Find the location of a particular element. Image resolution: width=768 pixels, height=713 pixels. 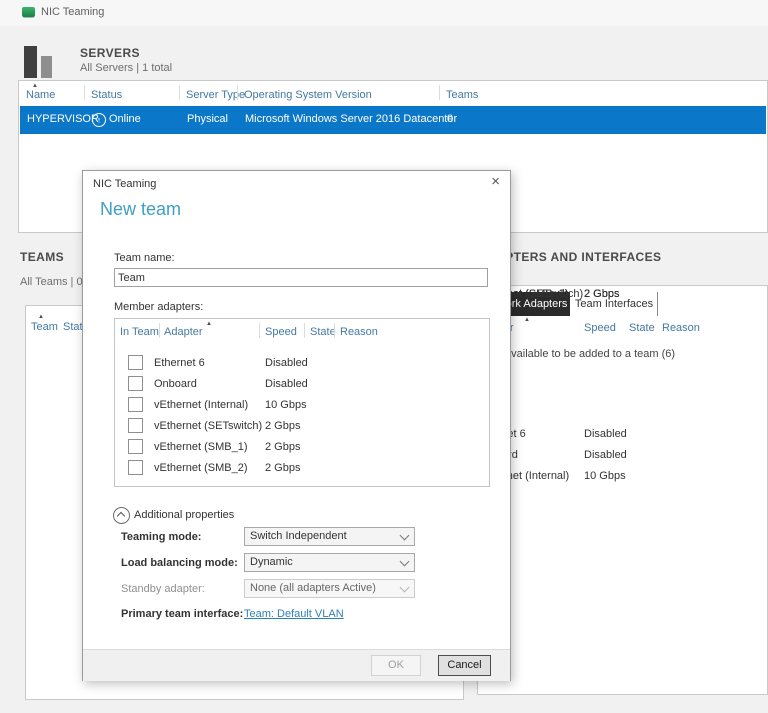

member-adapter-name: vEthernet (Internal) is located at coordinates (201, 405).